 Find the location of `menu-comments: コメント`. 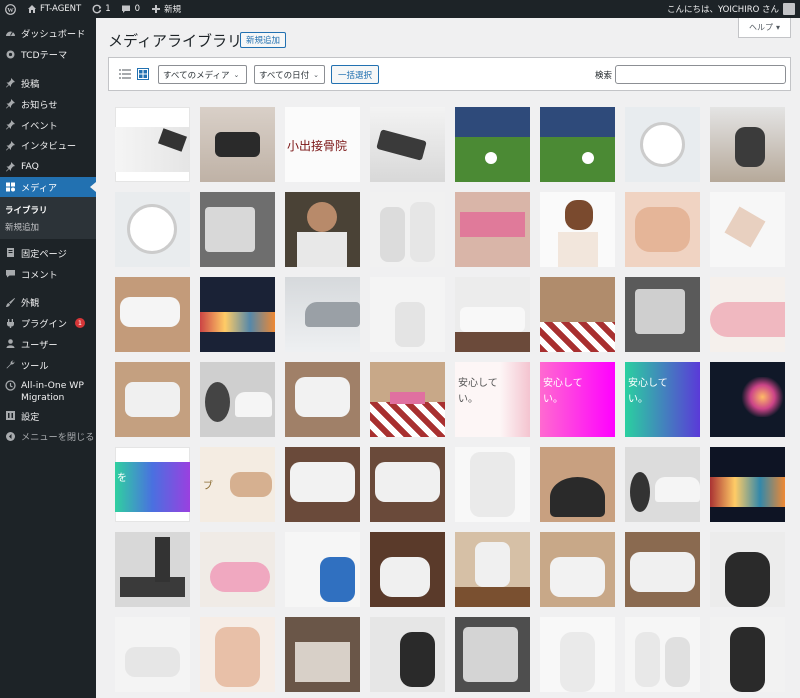

menu-comments: コメント is located at coordinates (48, 273).